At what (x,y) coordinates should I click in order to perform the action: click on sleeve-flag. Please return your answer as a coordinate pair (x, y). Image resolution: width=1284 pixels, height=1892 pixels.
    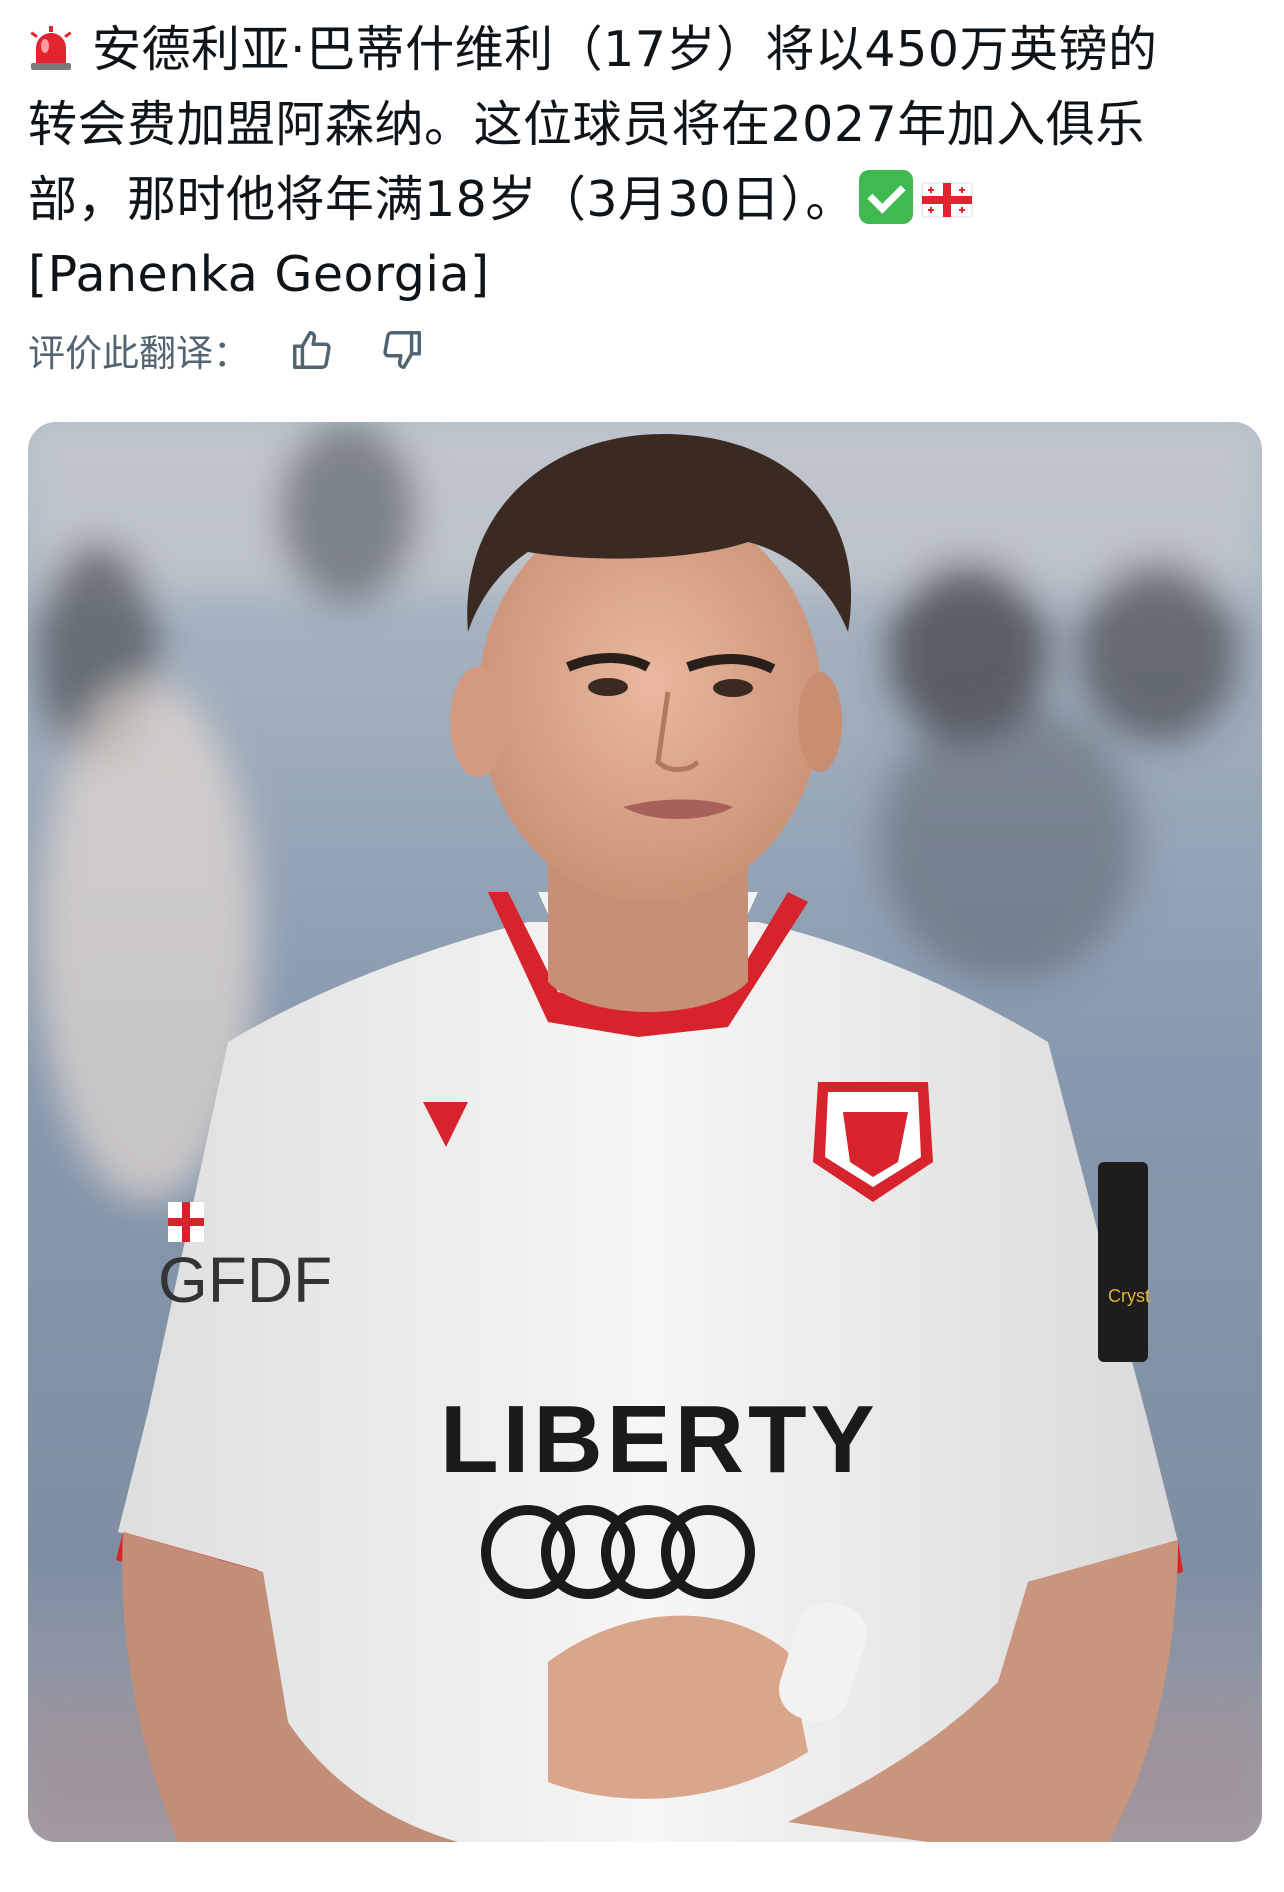
    Looking at the image, I should click on (186, 1222).